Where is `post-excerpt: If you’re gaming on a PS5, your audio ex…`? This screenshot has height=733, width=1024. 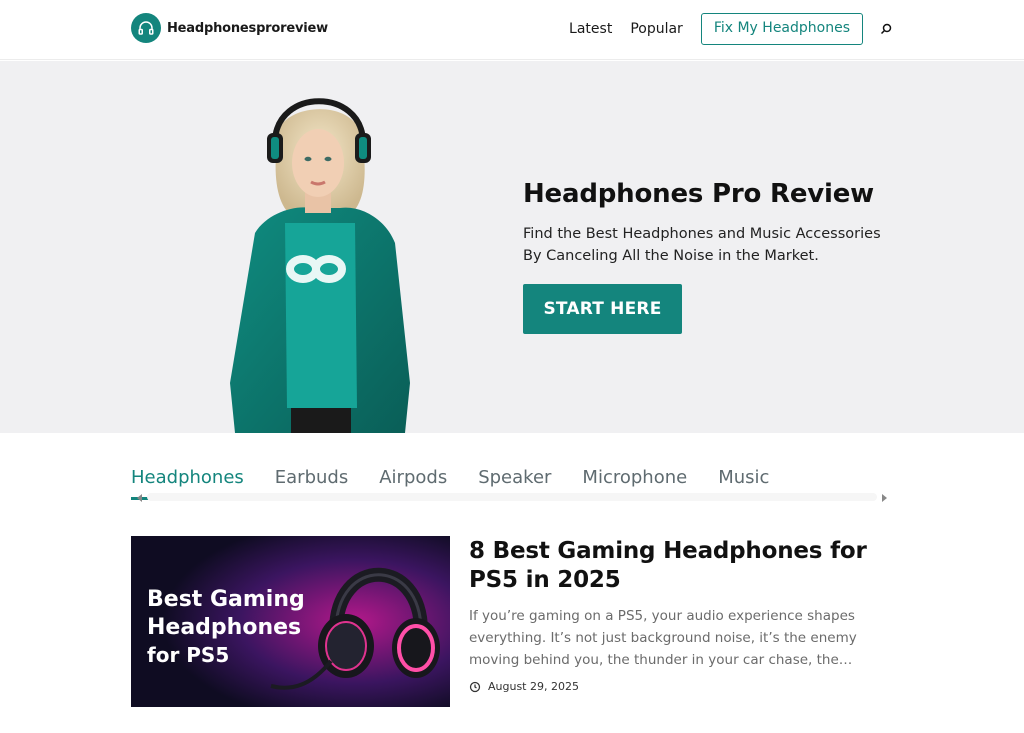
post-excerpt: If you’re gaming on a PS5, your audio ex… is located at coordinates (663, 638).